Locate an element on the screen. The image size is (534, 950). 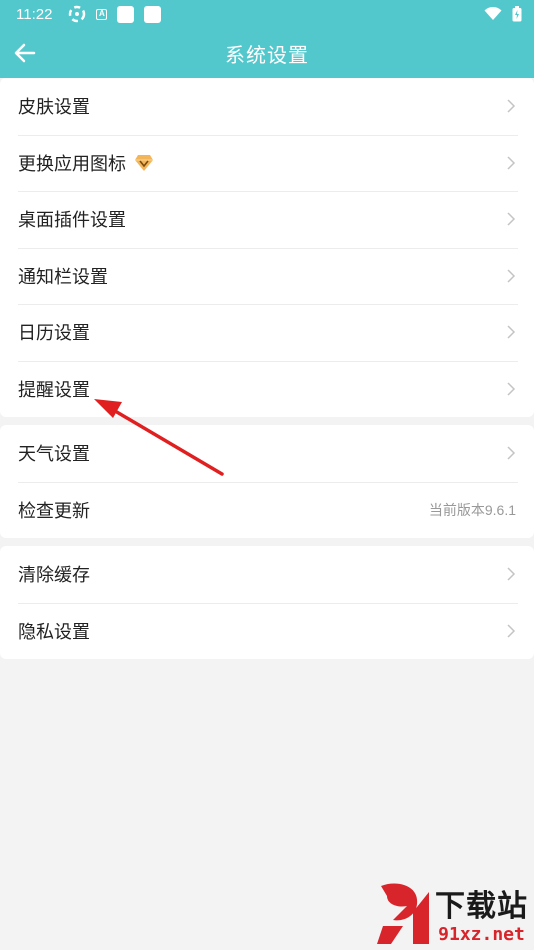
settings-item-label: 天气设置 is located at coordinates (54, 455).